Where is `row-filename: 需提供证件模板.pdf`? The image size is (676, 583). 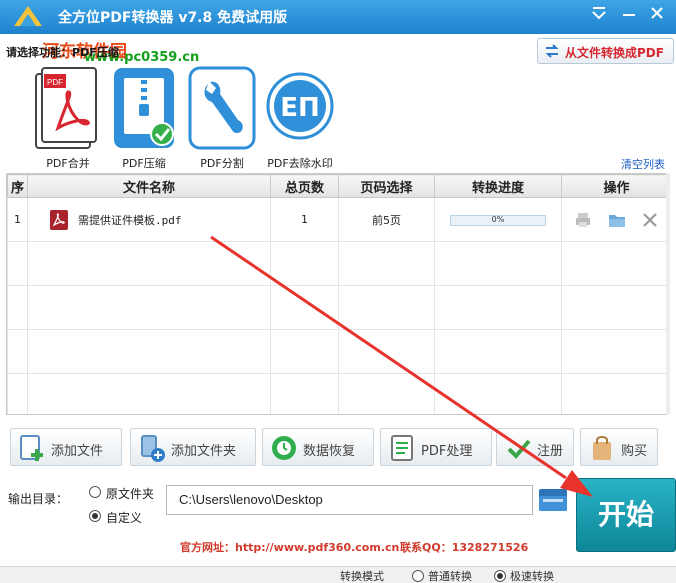 row-filename: 需提供证件模板.pdf is located at coordinates (130, 220).